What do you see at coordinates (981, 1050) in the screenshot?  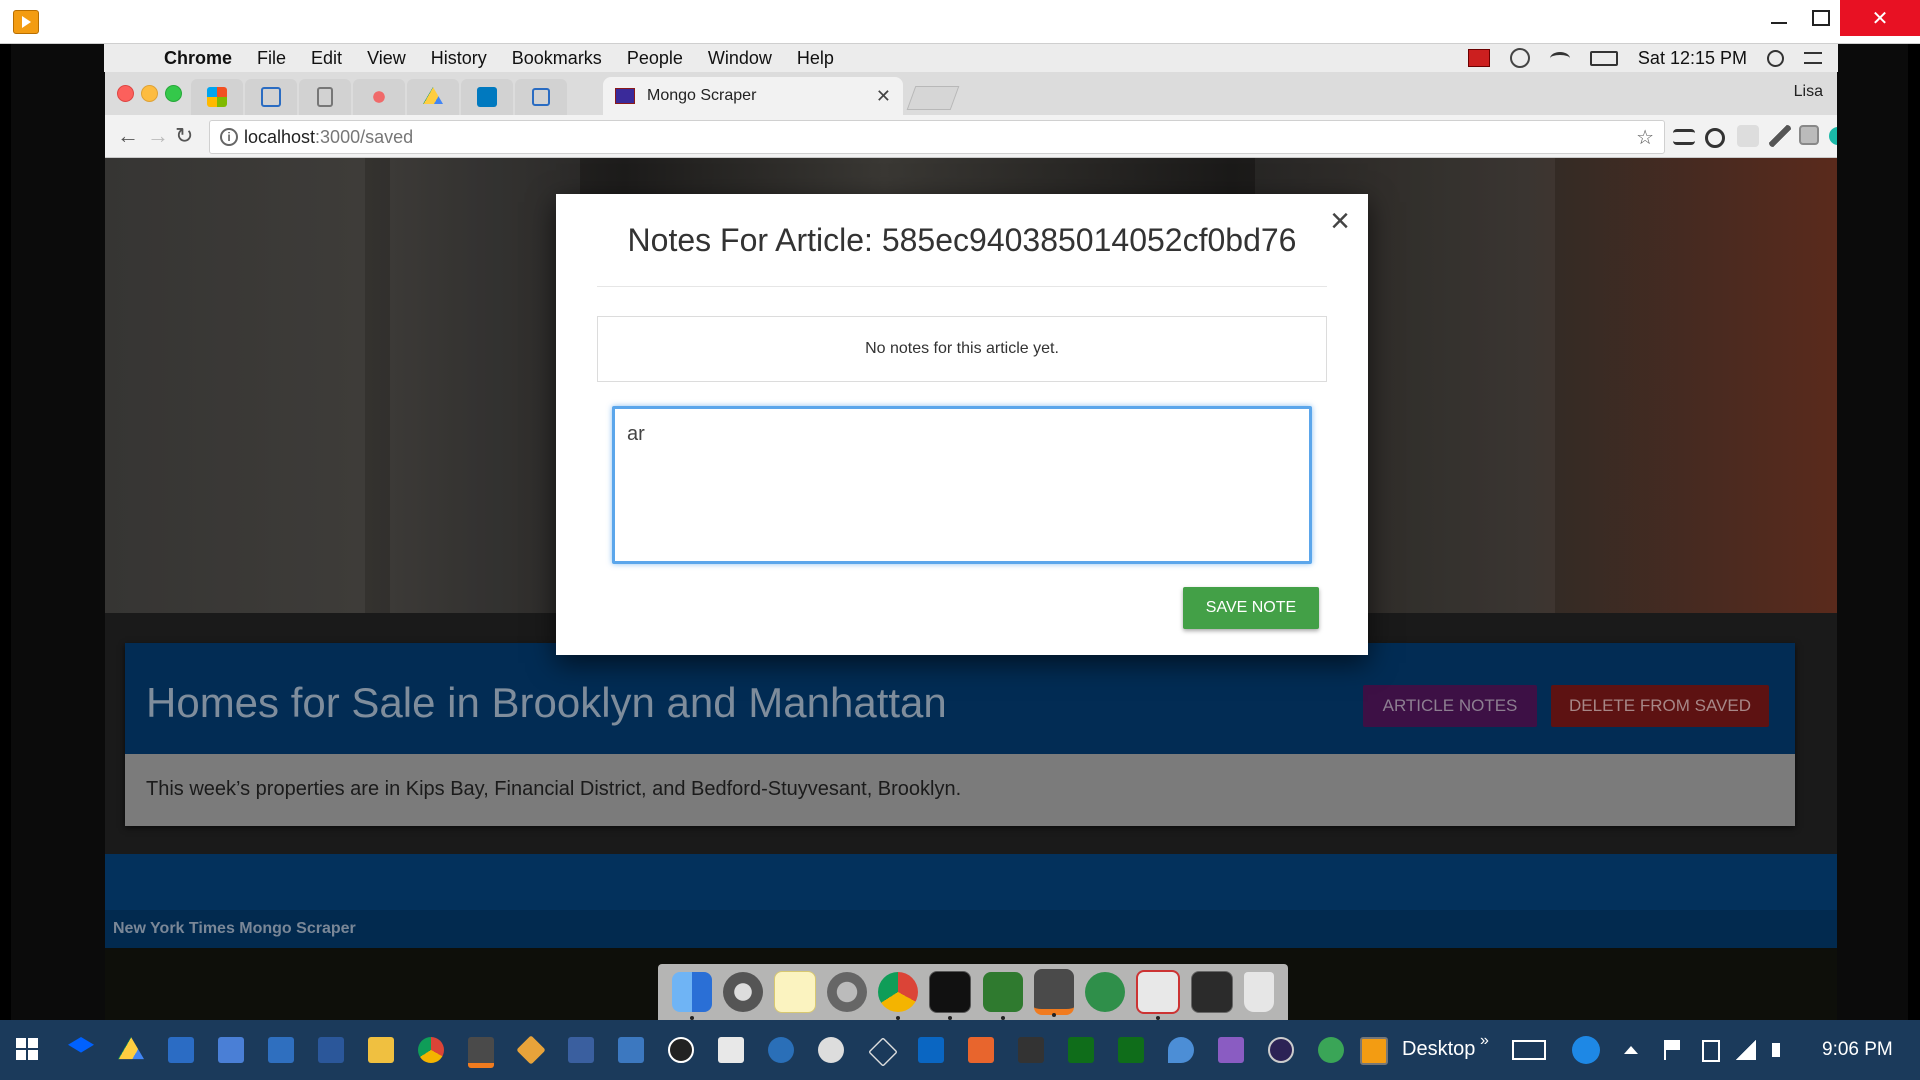 I see `plus-app-icon` at bounding box center [981, 1050].